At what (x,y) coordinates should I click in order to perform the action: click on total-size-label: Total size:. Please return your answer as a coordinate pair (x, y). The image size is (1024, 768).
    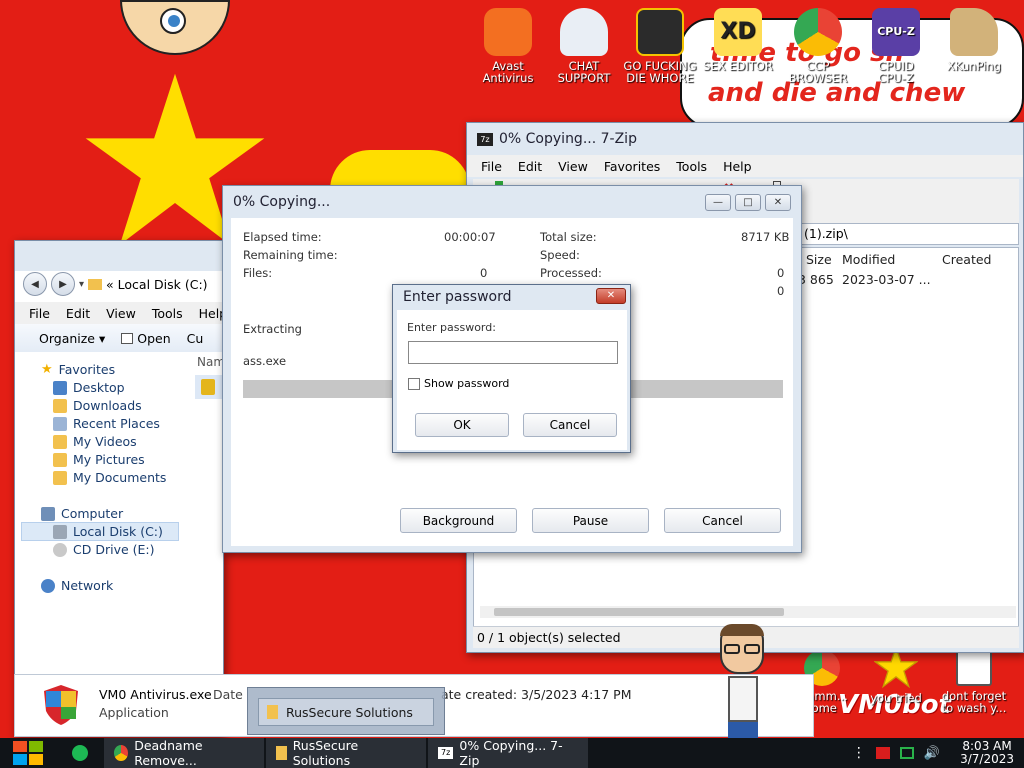
    Looking at the image, I should click on (568, 237).